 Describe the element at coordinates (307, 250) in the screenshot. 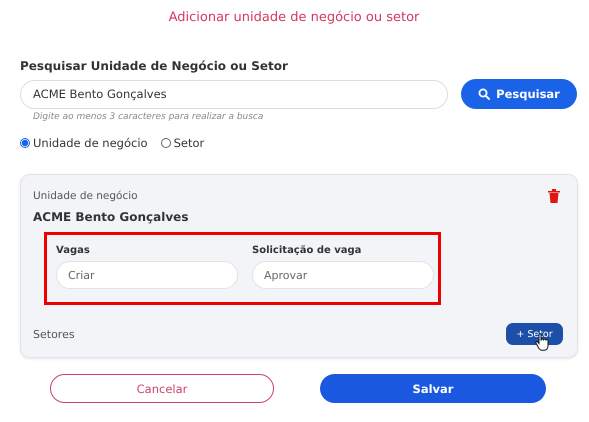

I see `field-label: Solicitação de vaga` at that location.